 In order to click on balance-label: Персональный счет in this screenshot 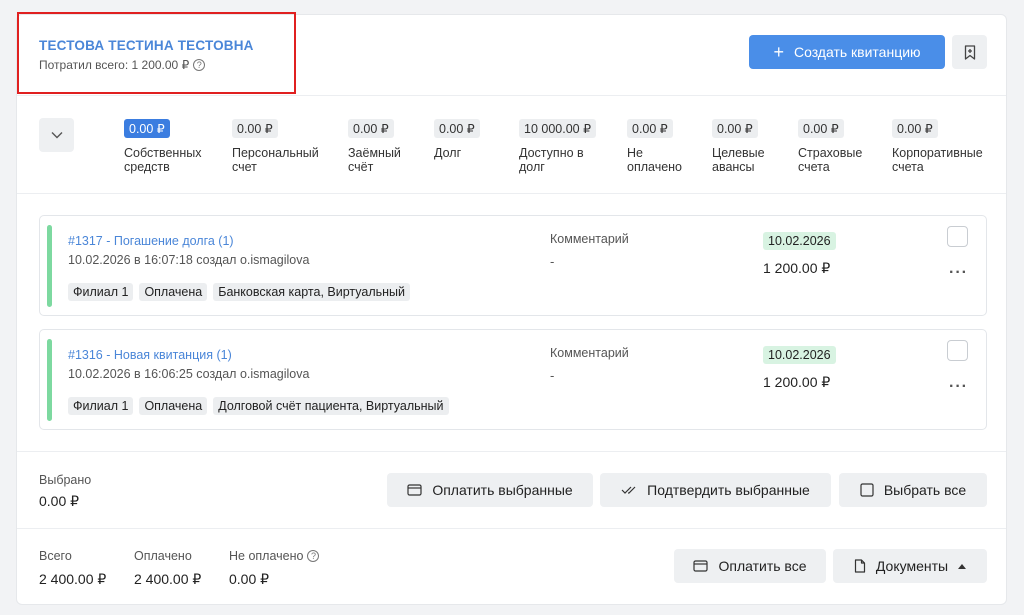, I will do `click(275, 160)`.